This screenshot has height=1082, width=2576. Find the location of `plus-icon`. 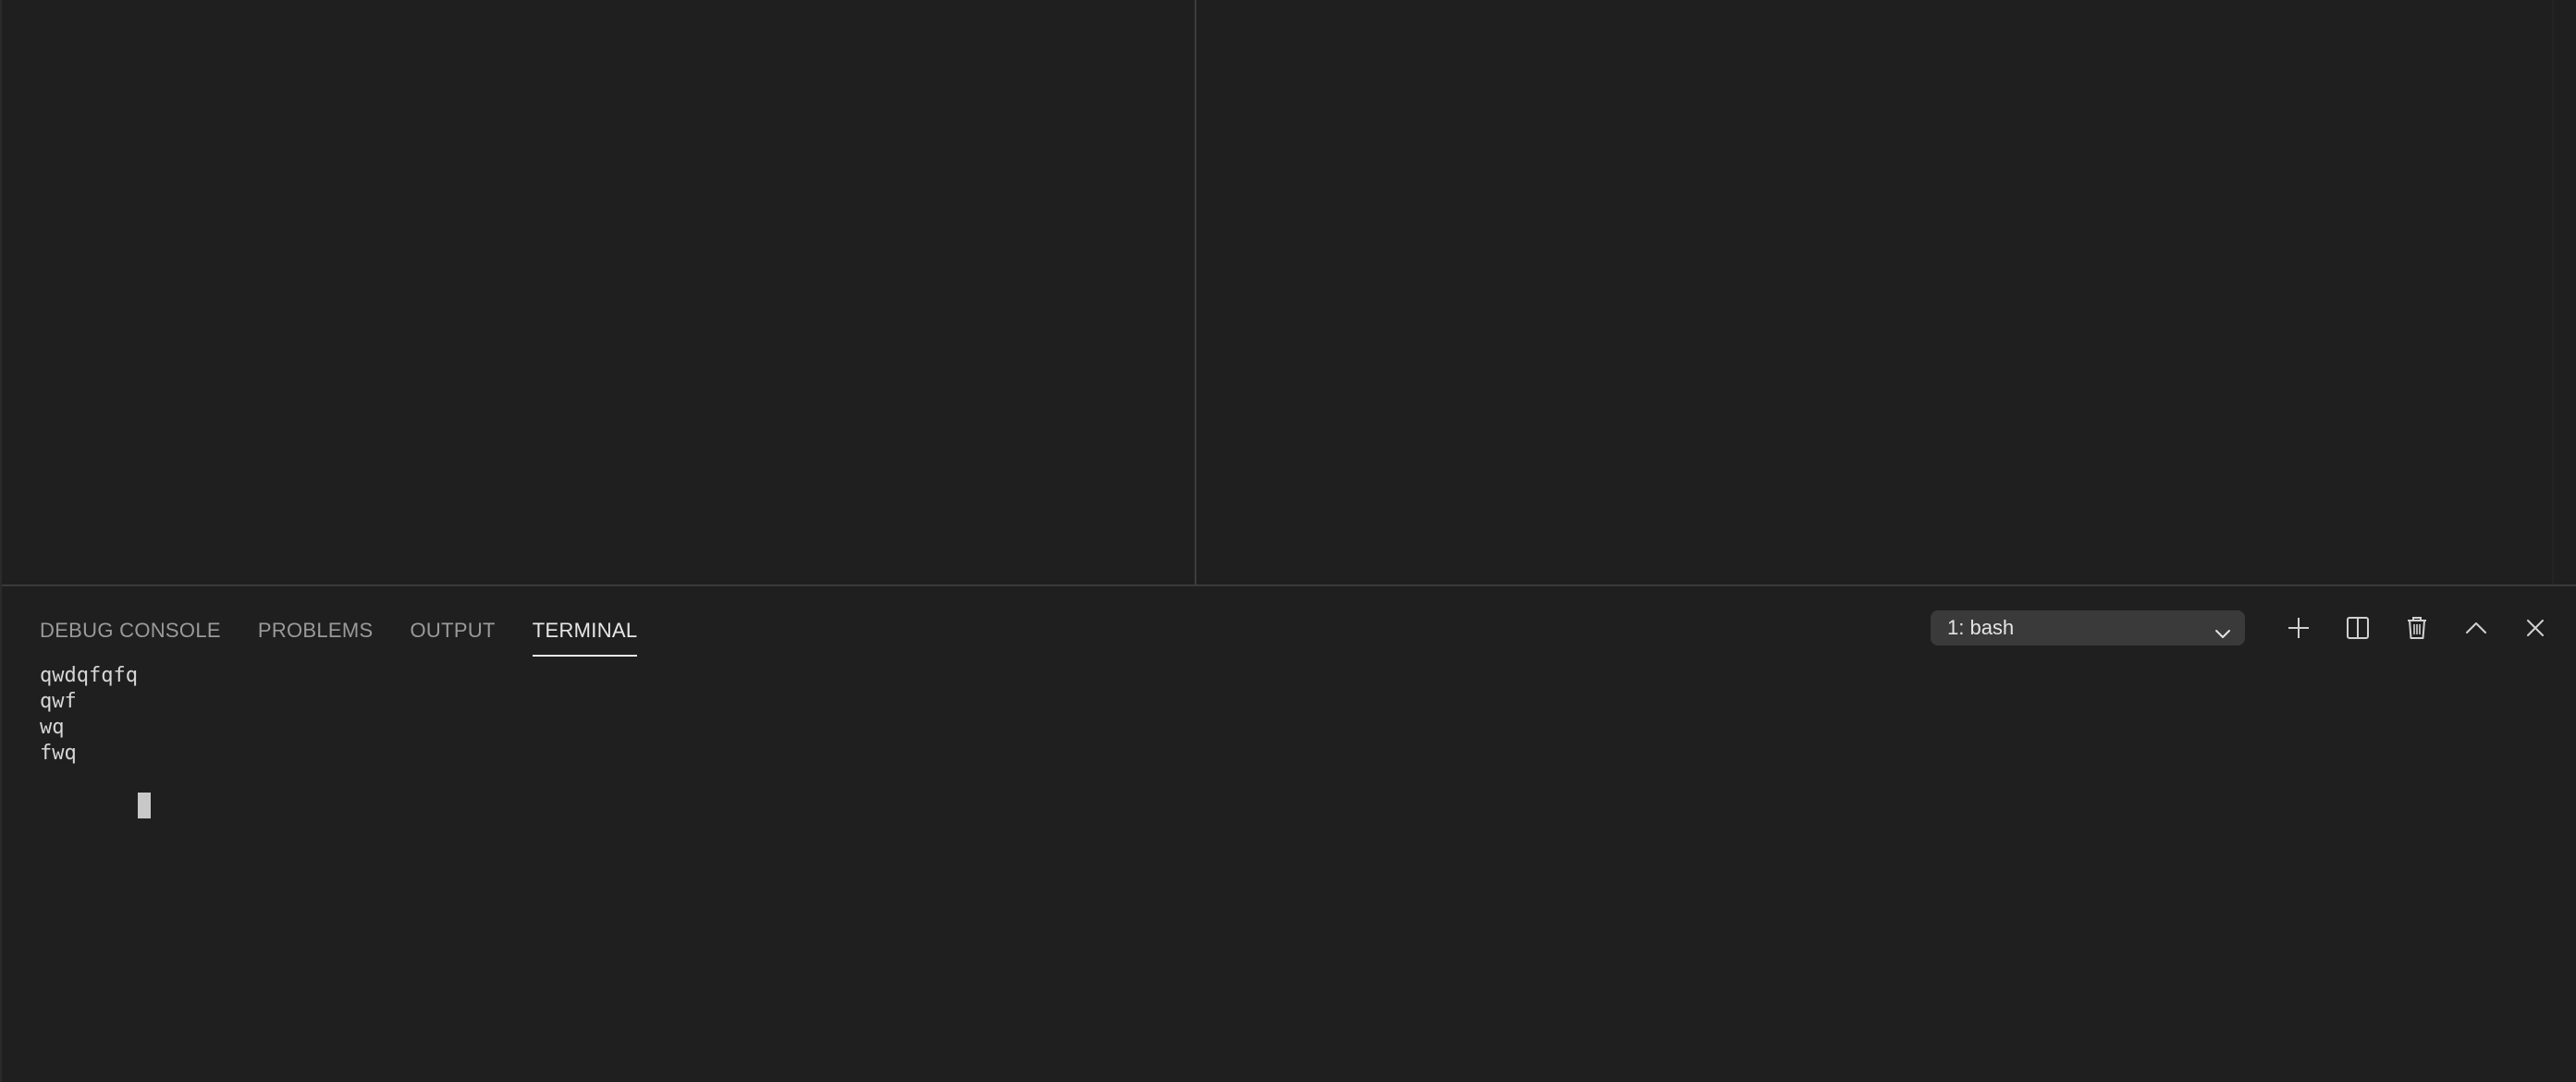

plus-icon is located at coordinates (2299, 628).